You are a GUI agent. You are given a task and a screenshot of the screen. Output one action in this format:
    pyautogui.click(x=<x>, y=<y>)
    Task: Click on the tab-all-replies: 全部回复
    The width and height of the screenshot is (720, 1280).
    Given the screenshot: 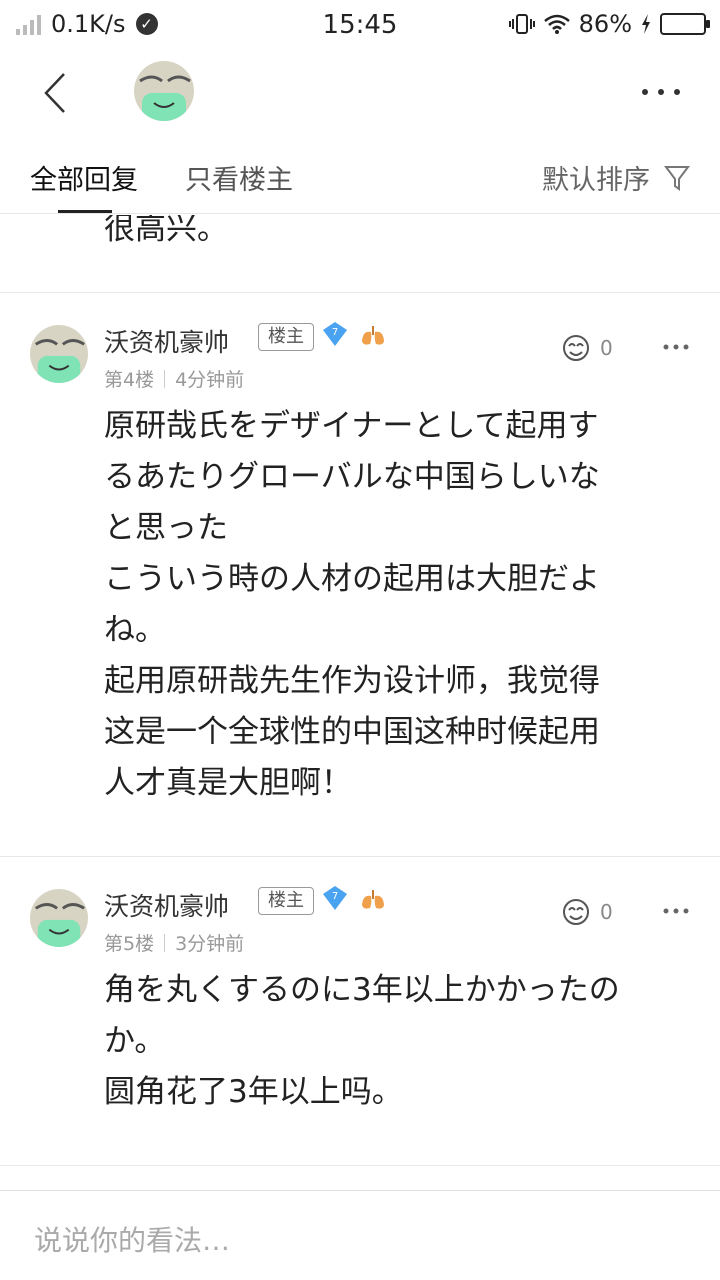 What is the action you would take?
    pyautogui.click(x=84, y=177)
    